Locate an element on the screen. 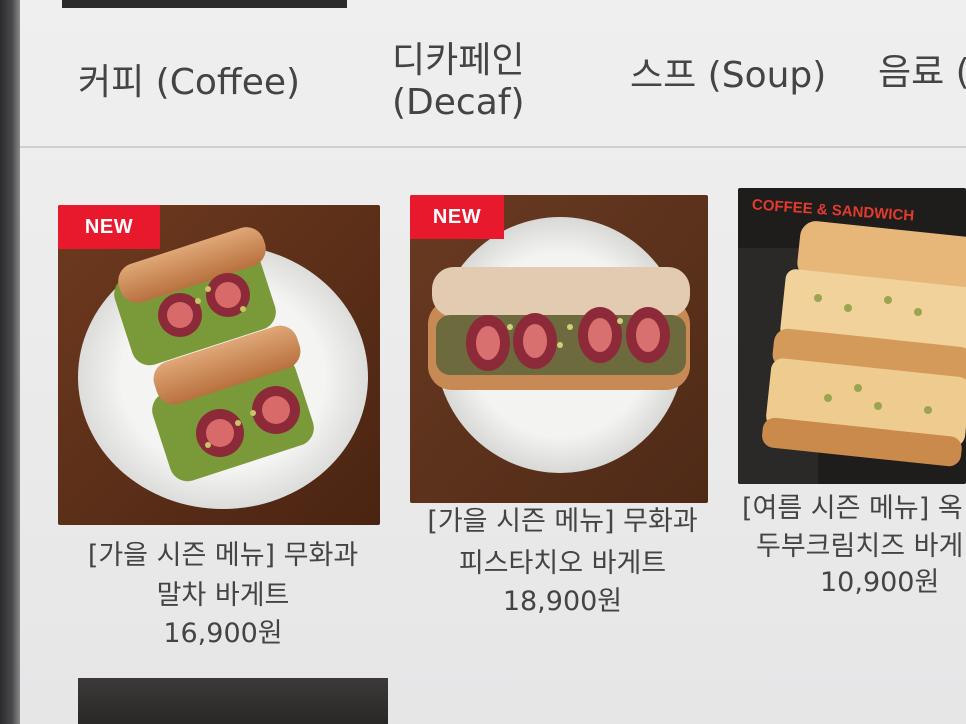  product-photo-fig-pistachio is located at coordinates (559, 349).